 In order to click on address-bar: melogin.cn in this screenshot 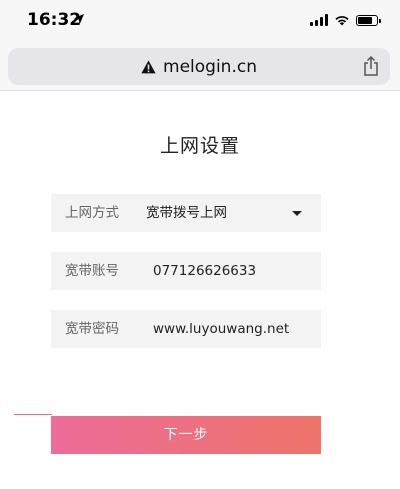, I will do `click(199, 66)`.